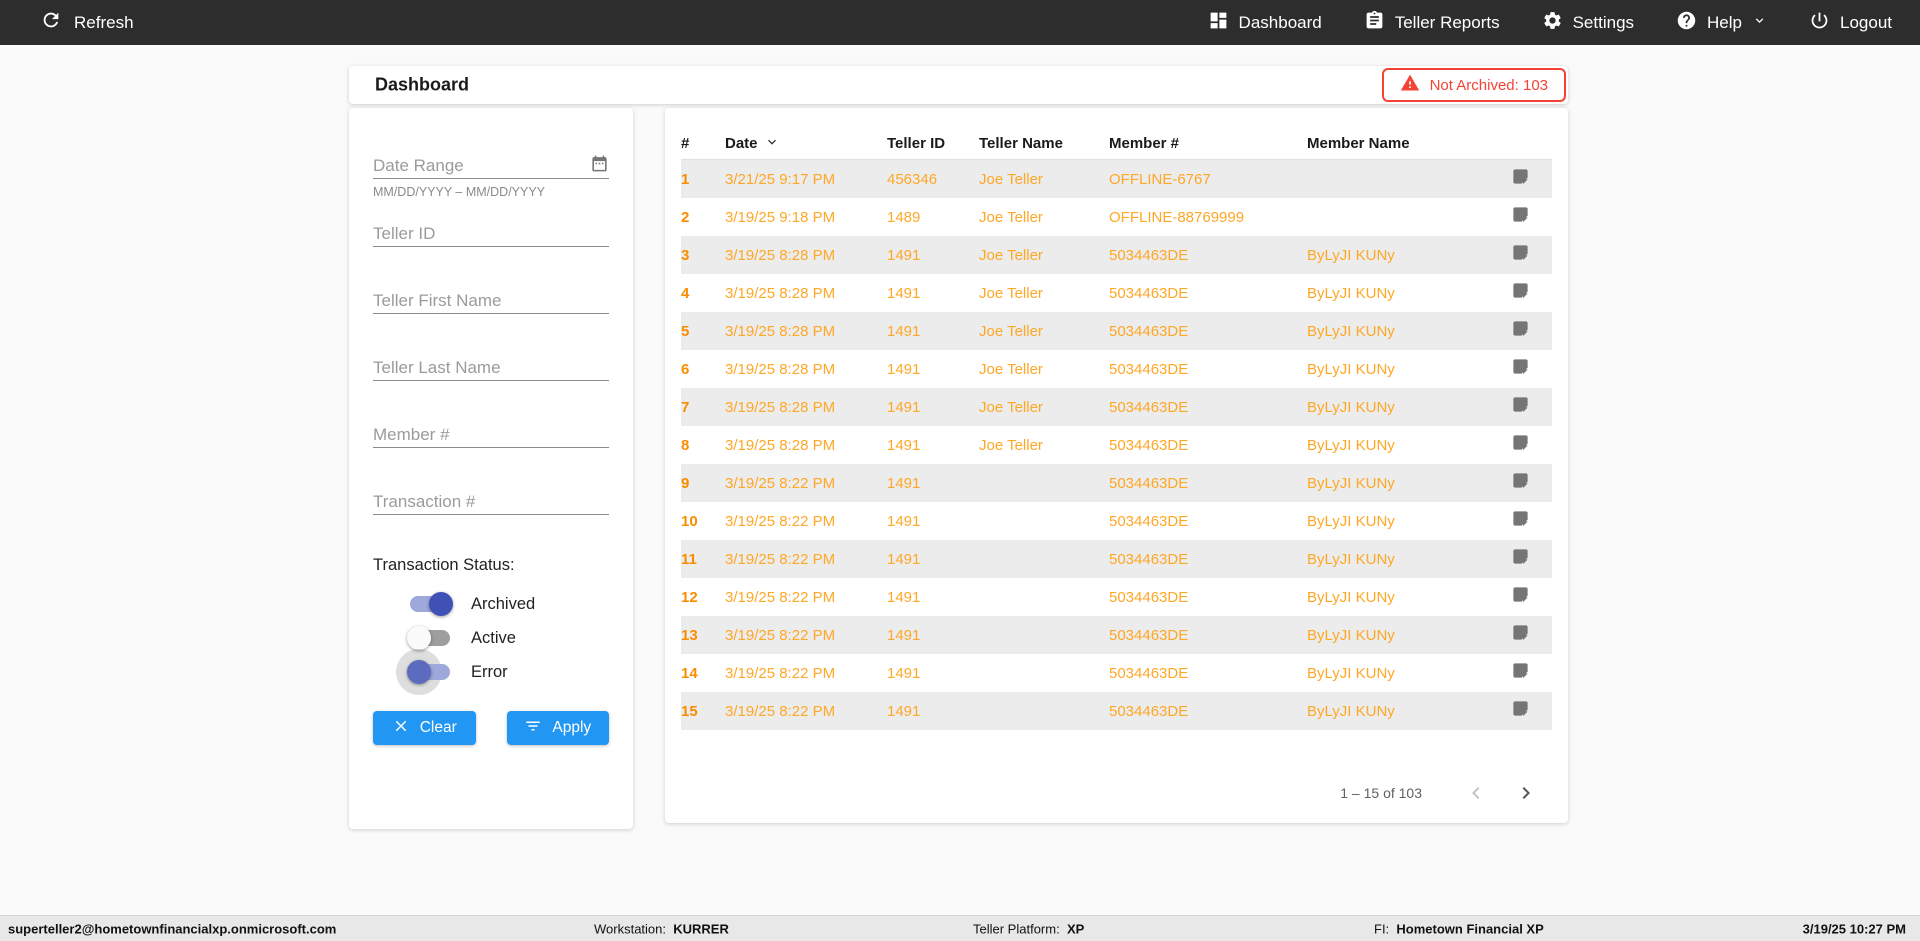 The height and width of the screenshot is (941, 1920). I want to click on nav-item-dashboard: Dashboard, so click(1265, 23).